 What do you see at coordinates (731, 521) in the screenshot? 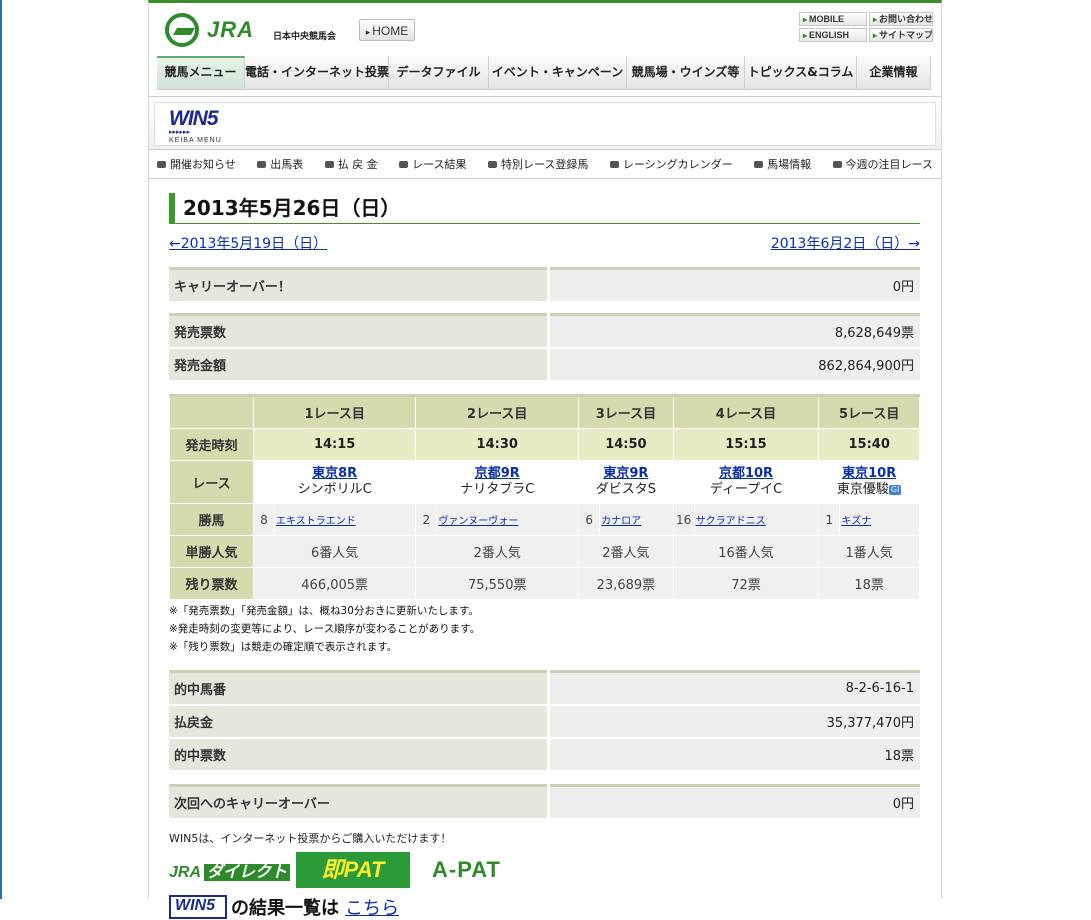
I see `winner-link: サクラアドニス` at bounding box center [731, 521].